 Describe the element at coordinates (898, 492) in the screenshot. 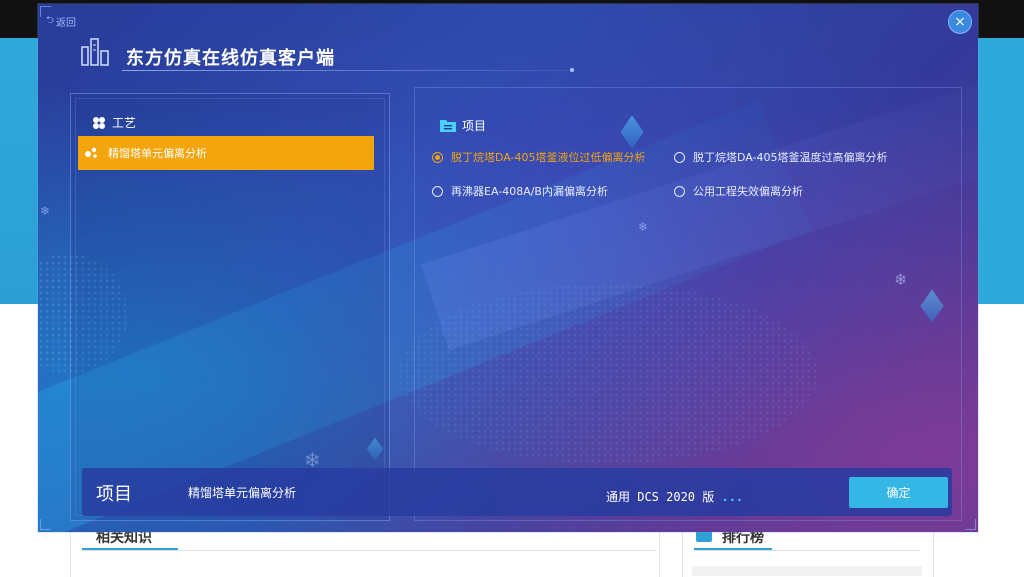

I see `confirm-button: 确定` at that location.